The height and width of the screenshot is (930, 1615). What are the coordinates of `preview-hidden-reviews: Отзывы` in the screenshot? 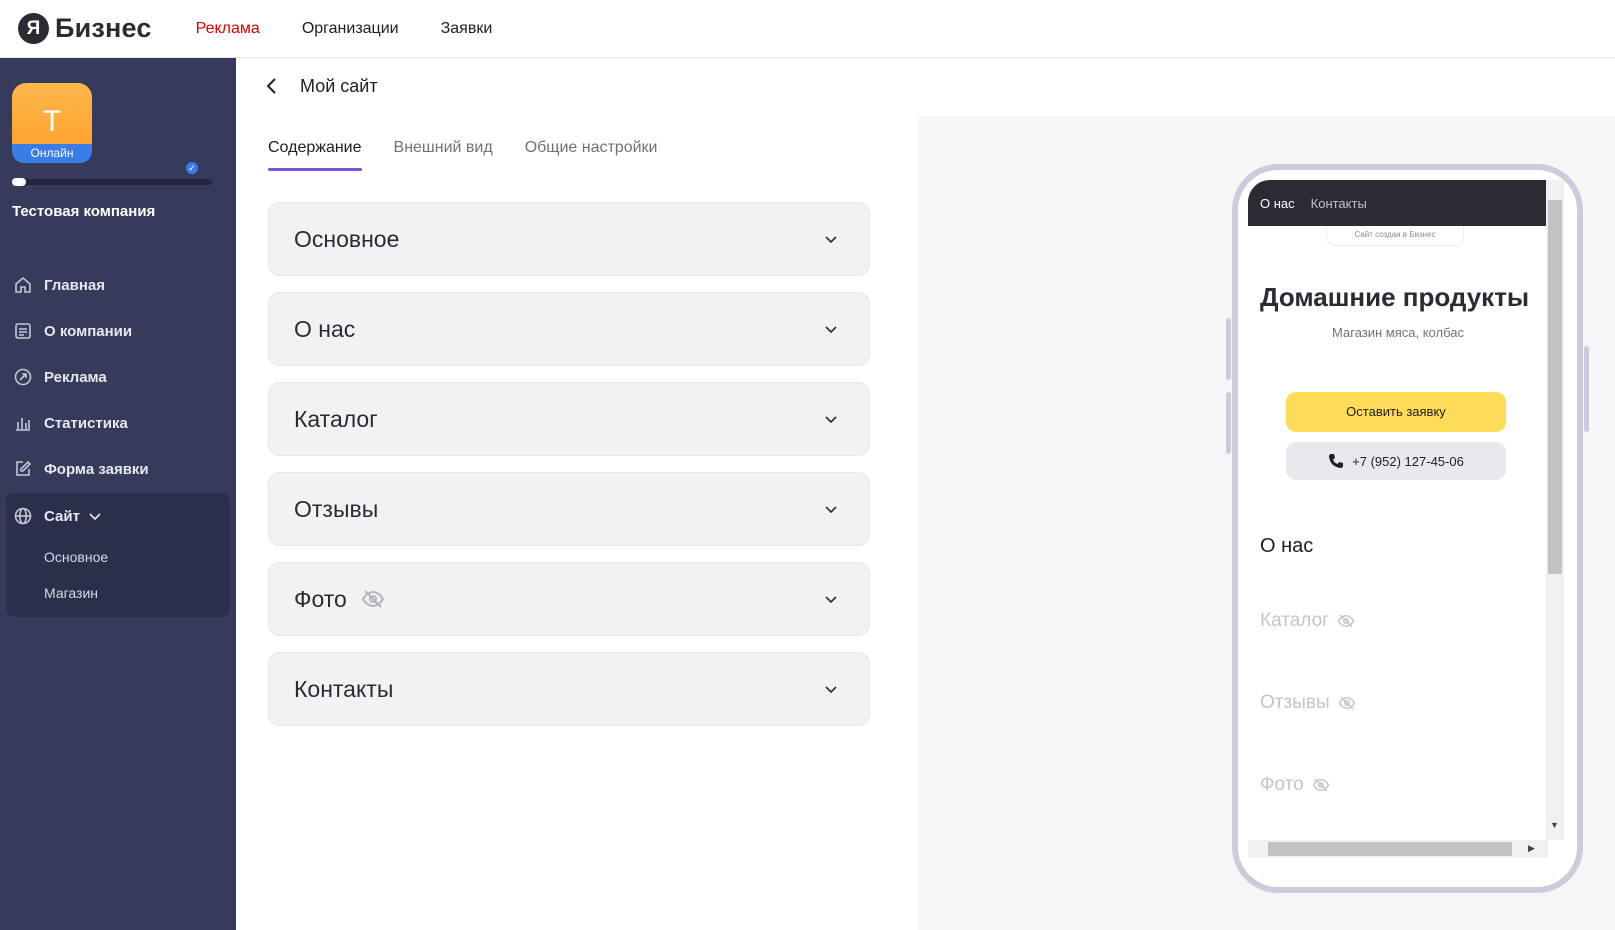 It's located at (1308, 703).